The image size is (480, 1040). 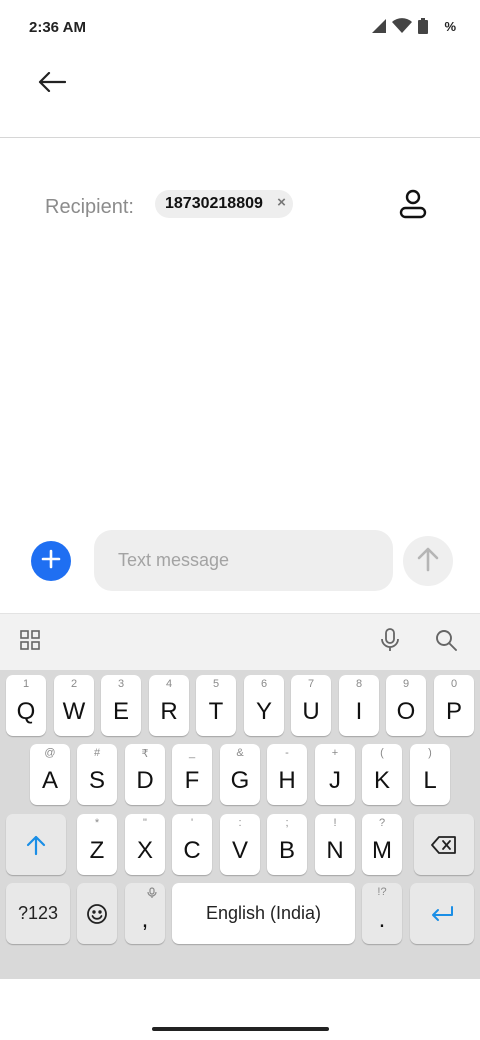 I want to click on key-c: ' C, so click(x=192, y=844).